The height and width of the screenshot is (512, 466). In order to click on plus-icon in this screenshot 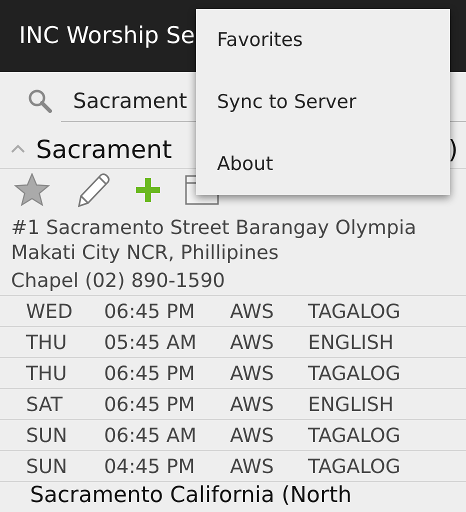, I will do `click(148, 190)`.